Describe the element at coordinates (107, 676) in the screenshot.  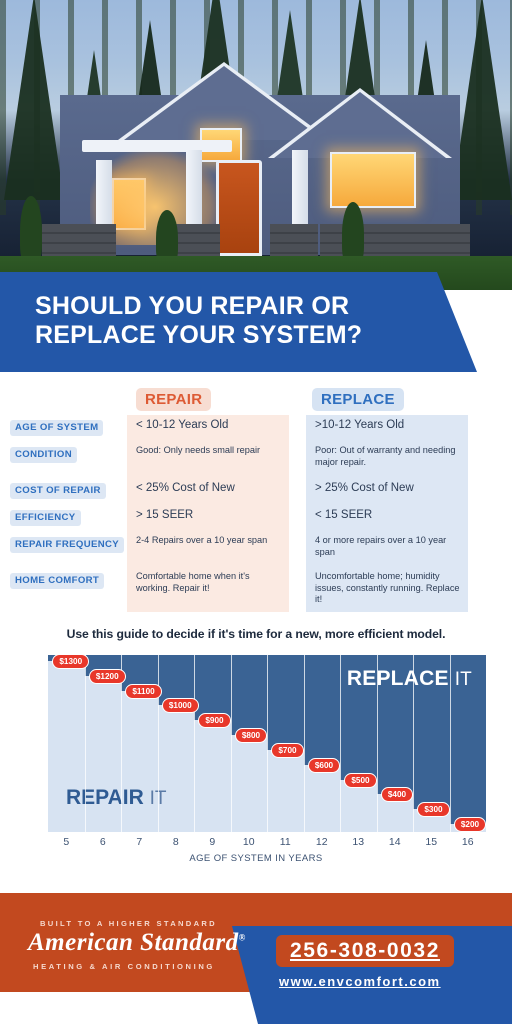
I see `chart-point-label: $1200` at that location.